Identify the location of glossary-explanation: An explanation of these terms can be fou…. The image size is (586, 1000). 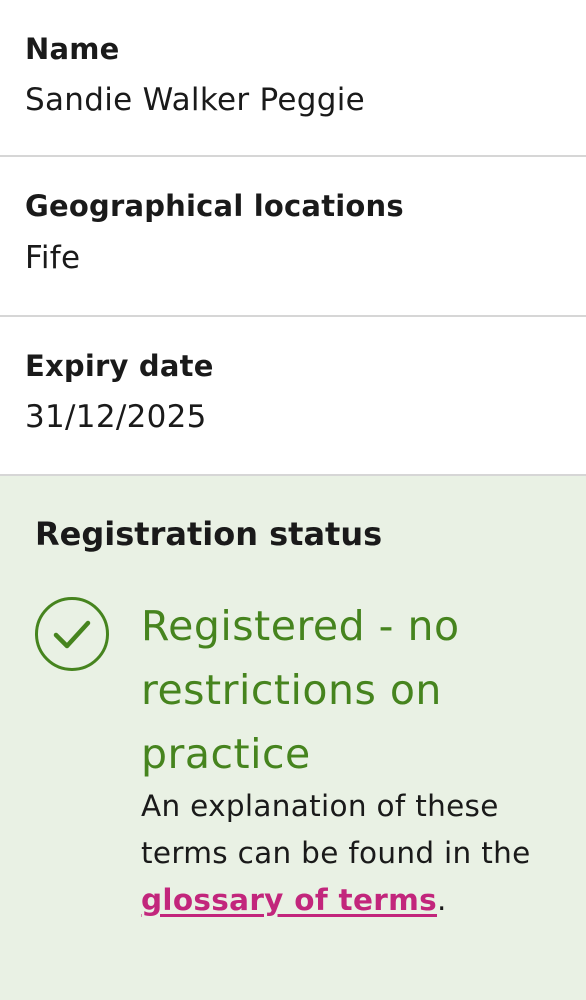
(351, 853).